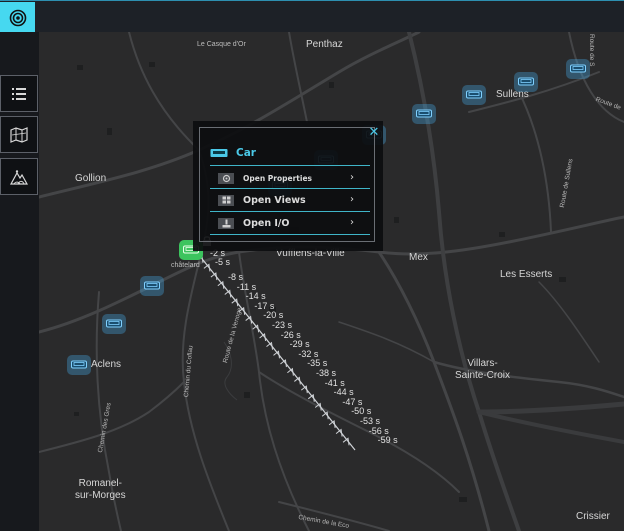 The height and width of the screenshot is (531, 624). What do you see at coordinates (334, 382) in the screenshot?
I see `trail-time-label: -41 s` at bounding box center [334, 382].